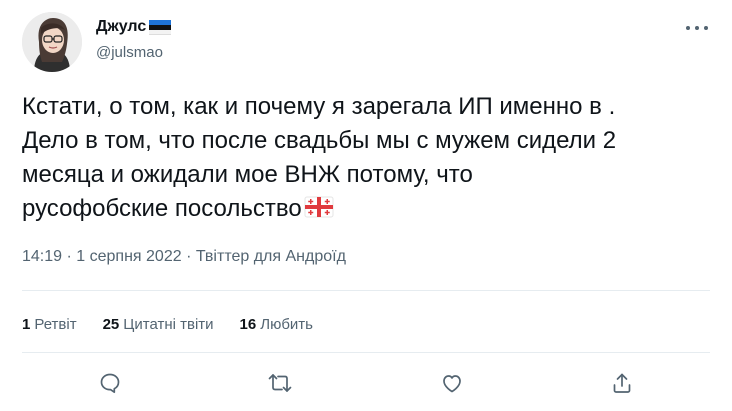  Describe the element at coordinates (110, 383) in the screenshot. I see `reply-icon` at that location.